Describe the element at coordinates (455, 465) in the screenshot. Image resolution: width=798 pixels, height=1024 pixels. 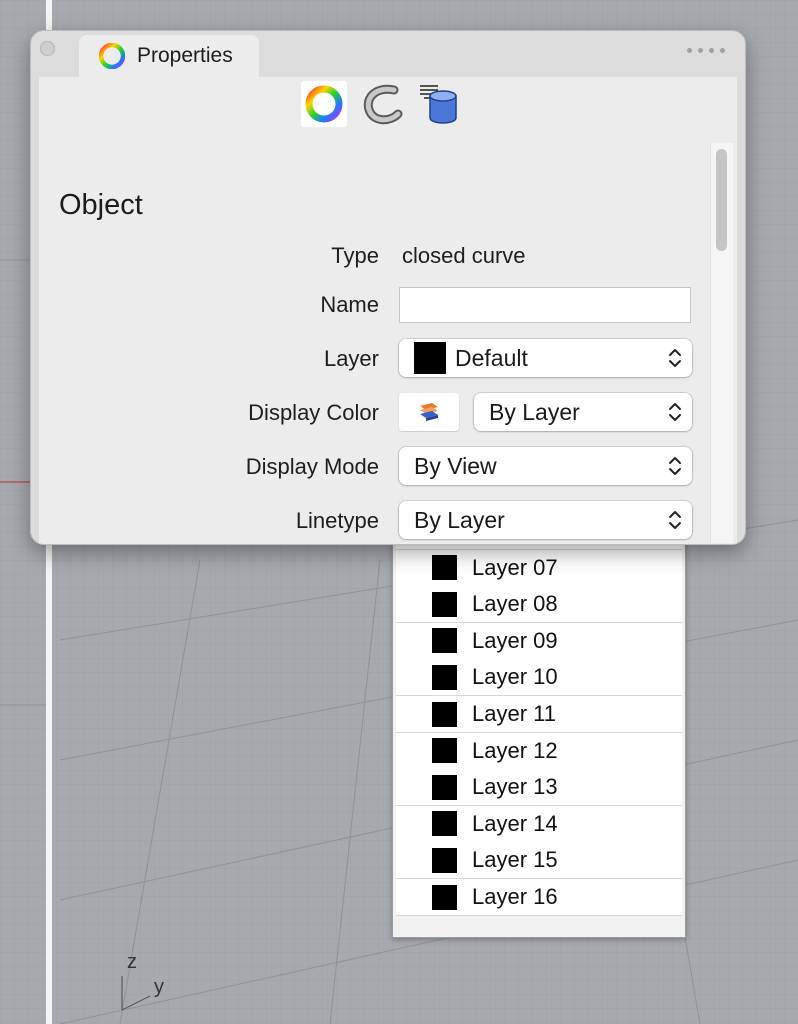
I see `display-mode-select-value: By View` at that location.